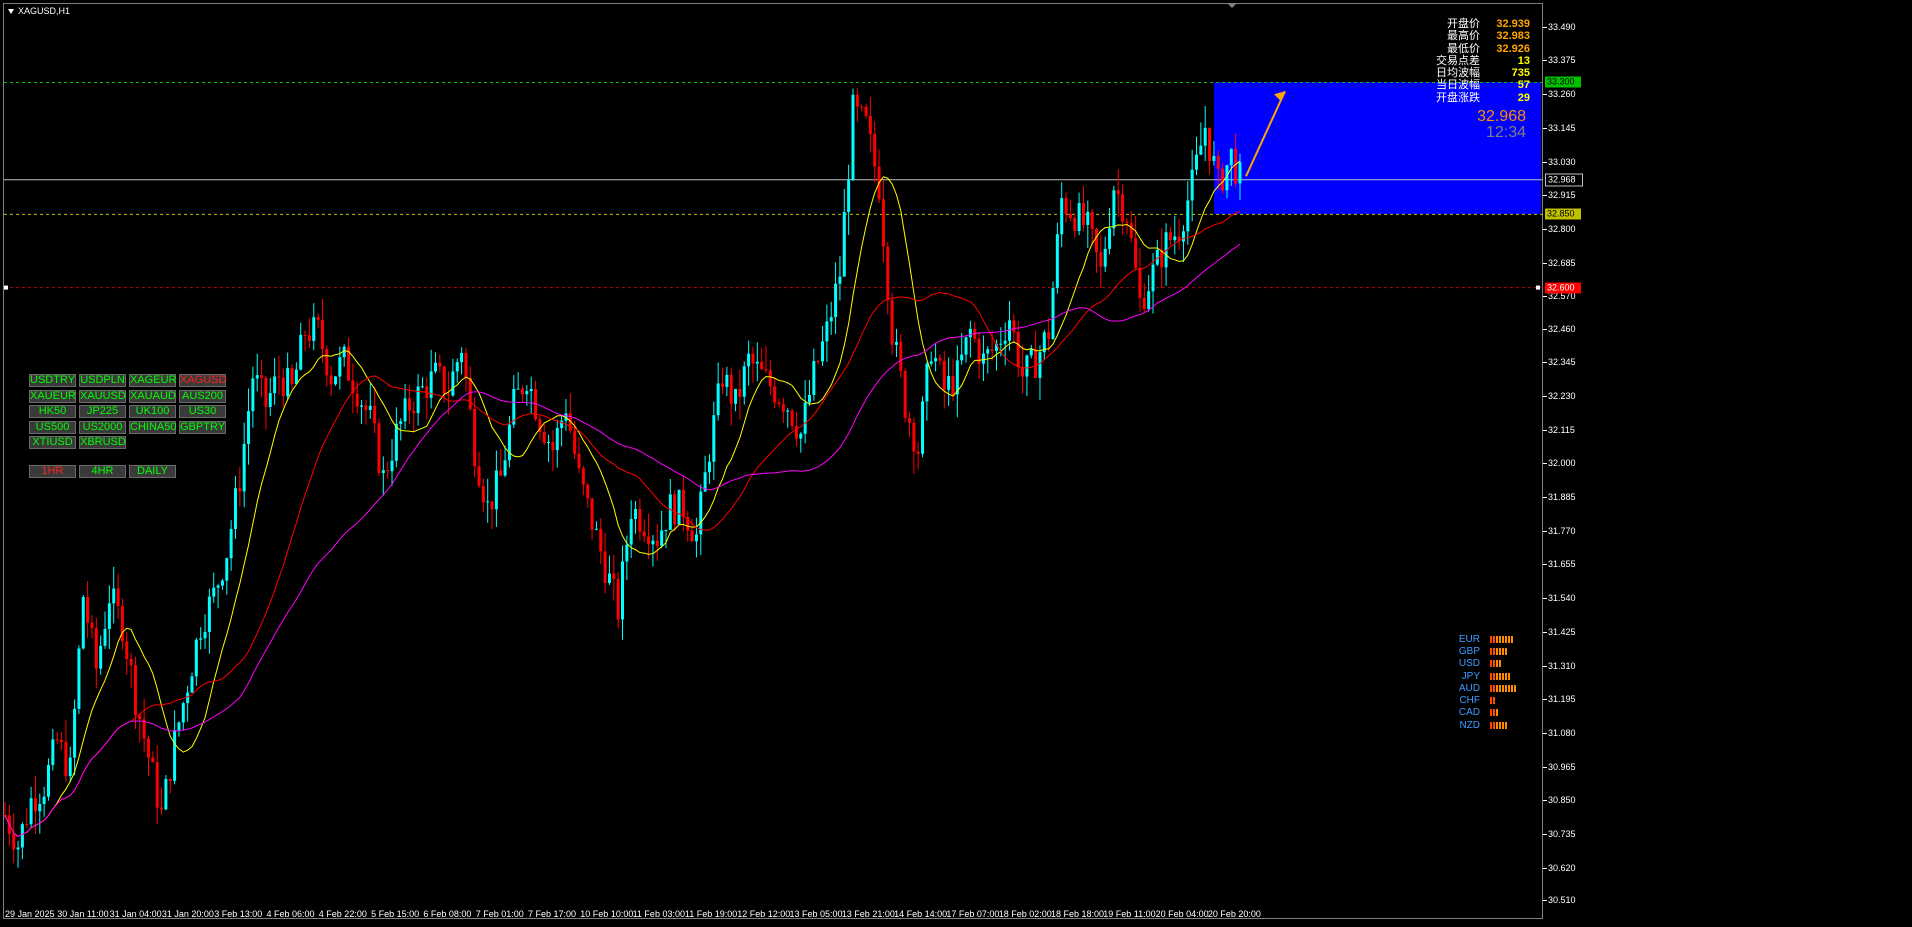 The height and width of the screenshot is (927, 1912). What do you see at coordinates (102, 411) in the screenshot?
I see `symbol-button-jp225: JP225` at bounding box center [102, 411].